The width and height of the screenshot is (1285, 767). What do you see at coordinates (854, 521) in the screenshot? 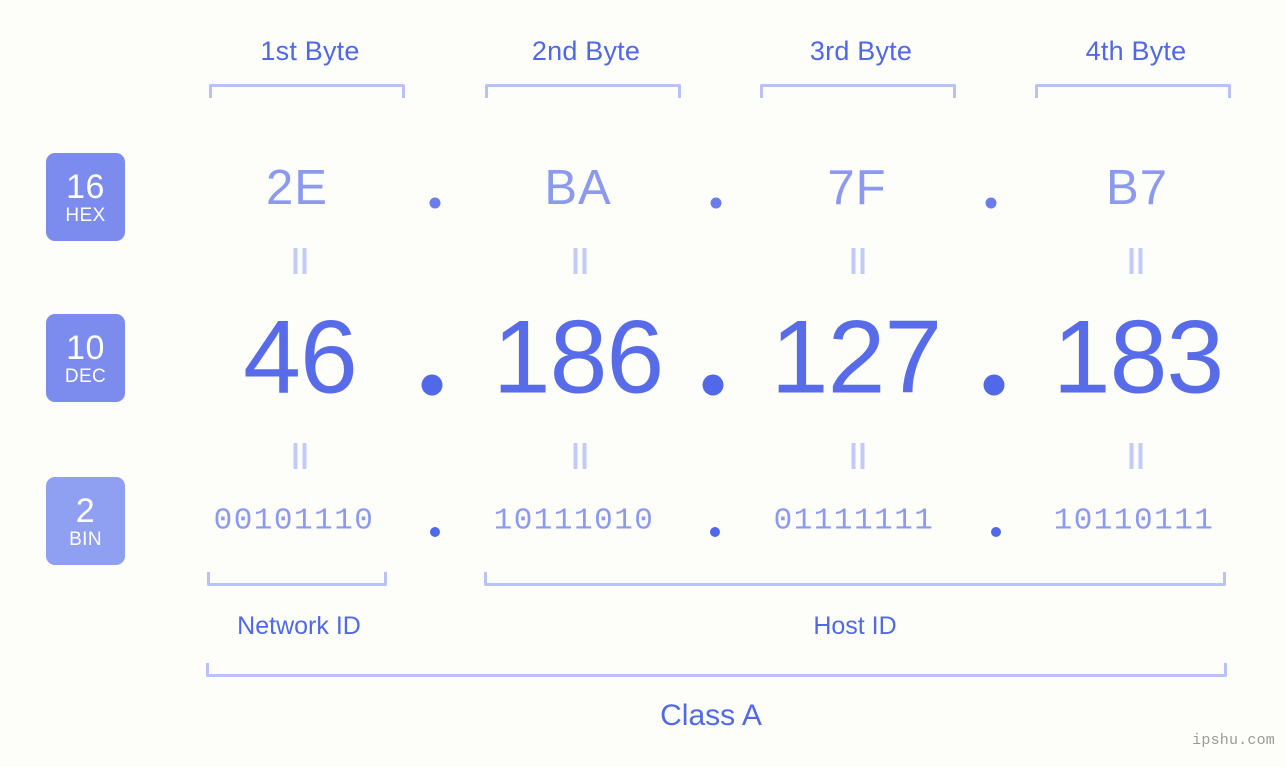
I see `bin-byte-value-3: 01111111` at bounding box center [854, 521].